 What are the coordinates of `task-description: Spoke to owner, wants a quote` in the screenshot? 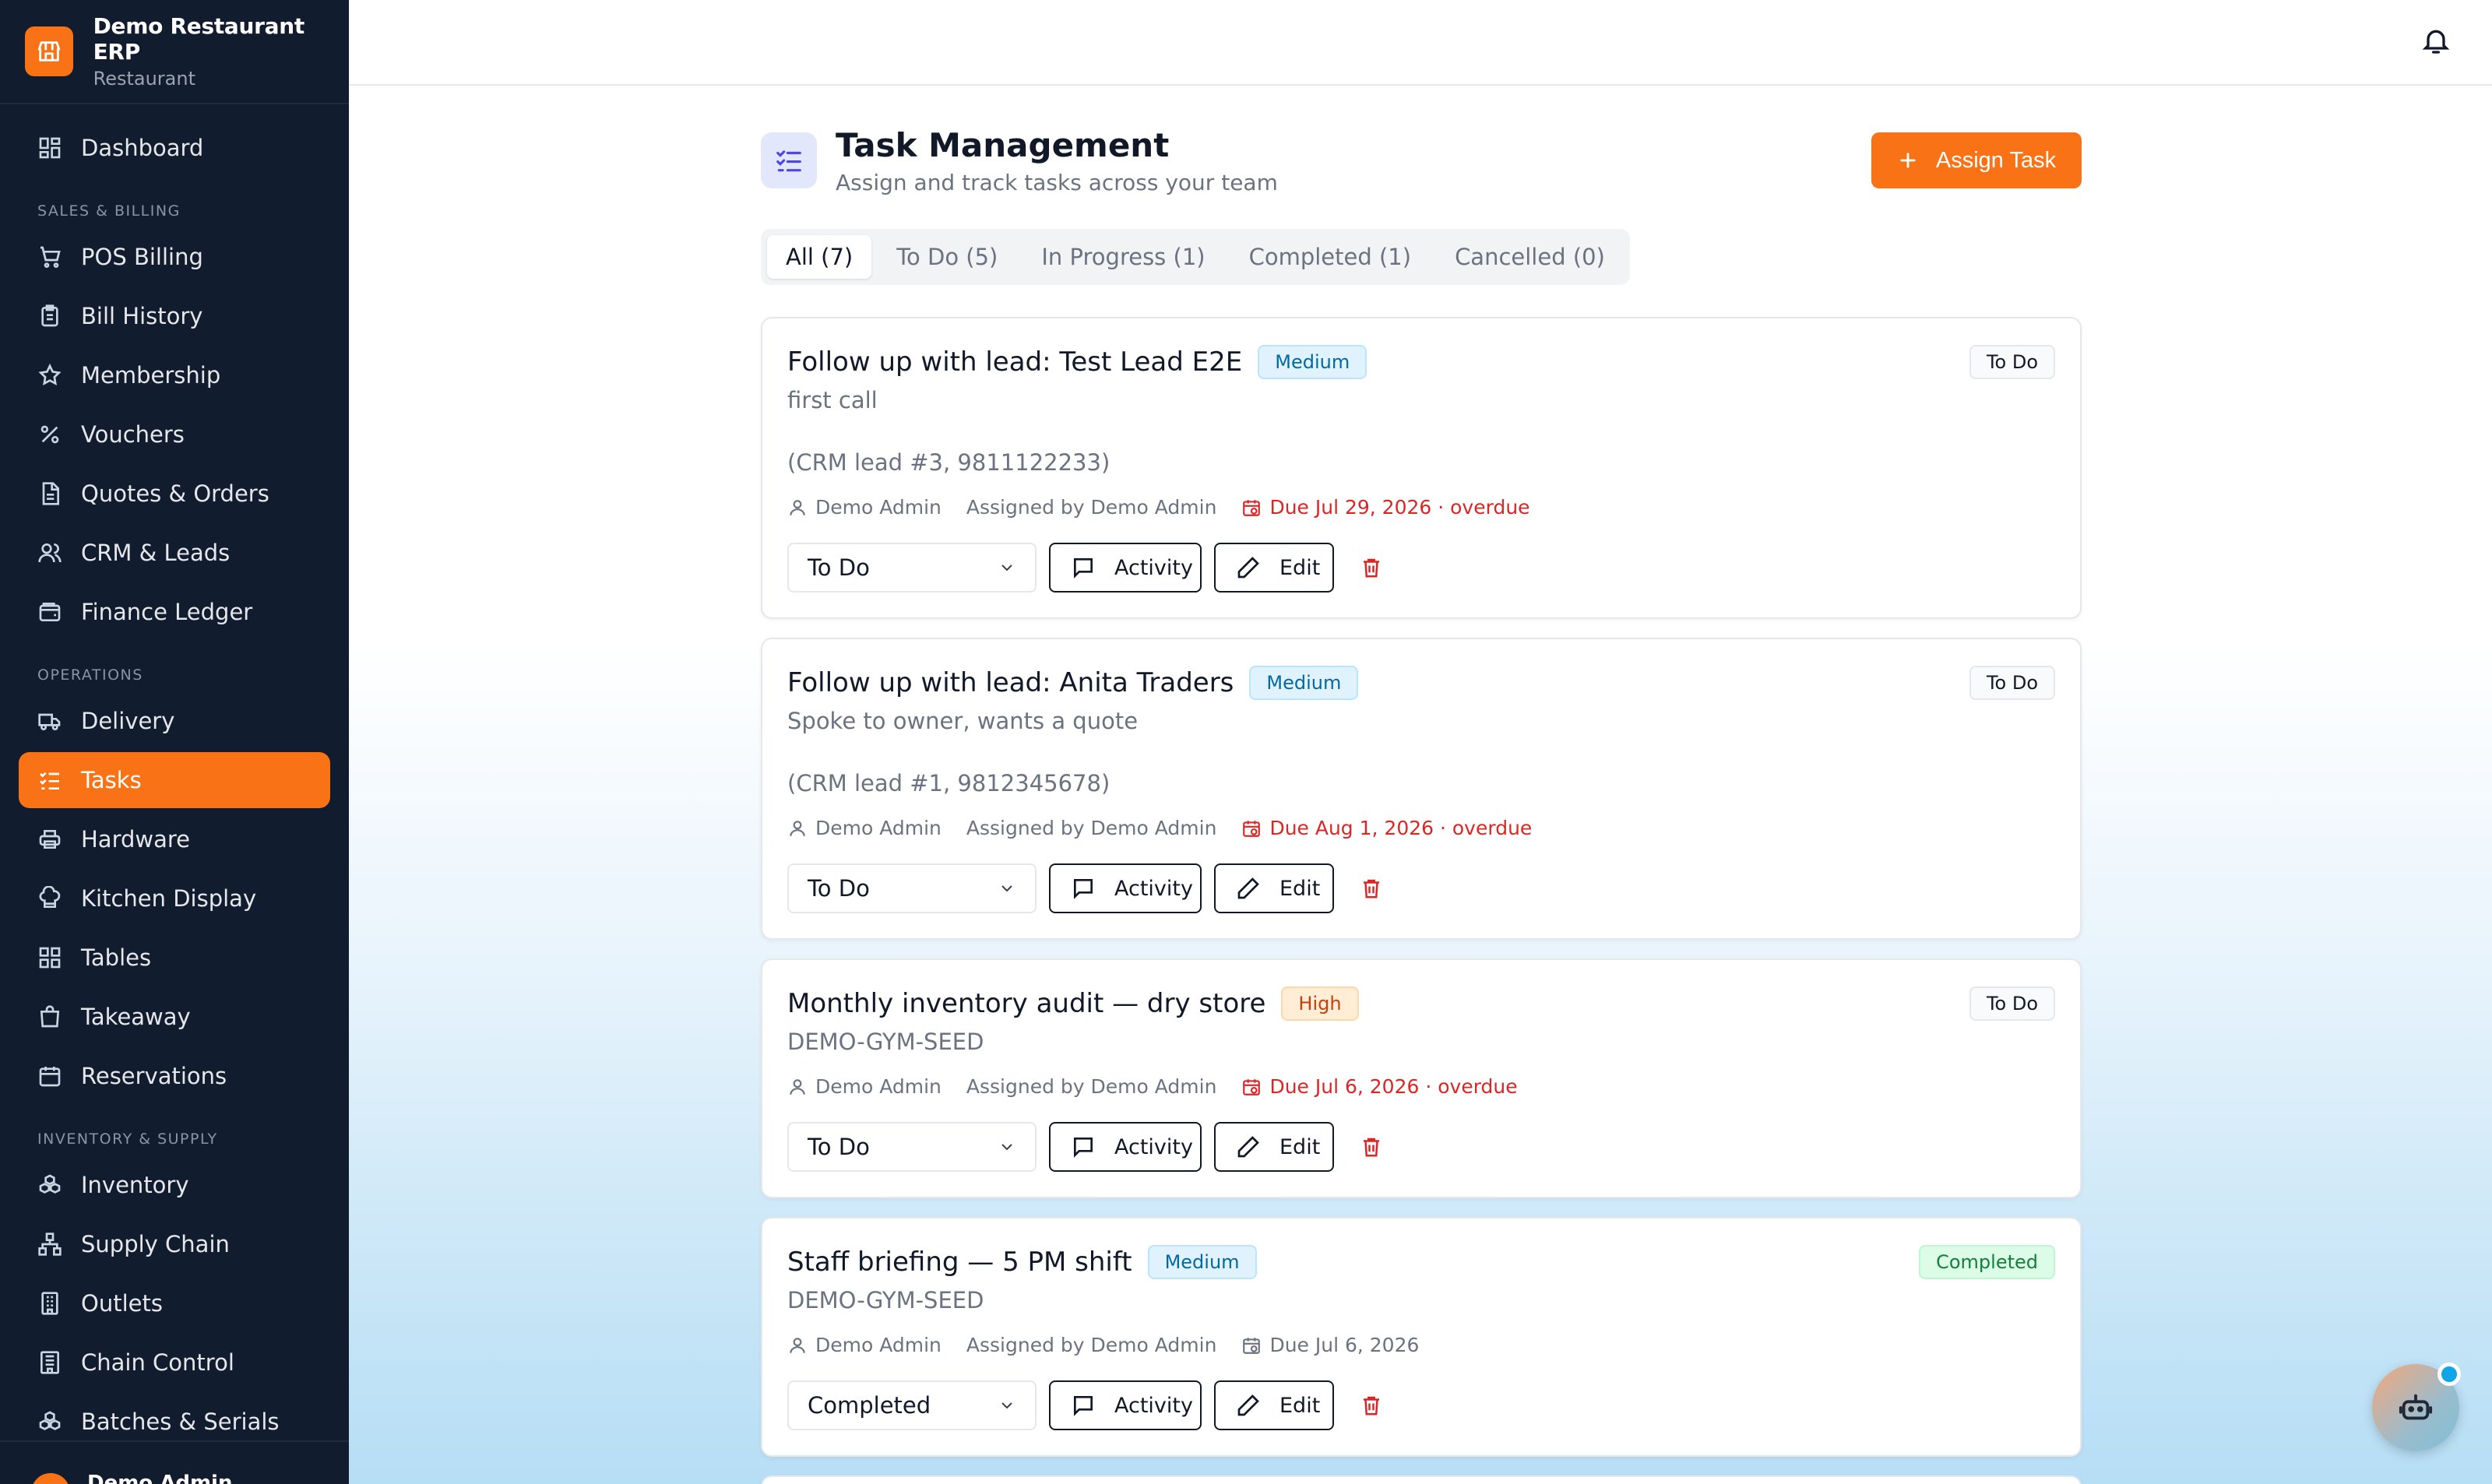 It's located at (963, 721).